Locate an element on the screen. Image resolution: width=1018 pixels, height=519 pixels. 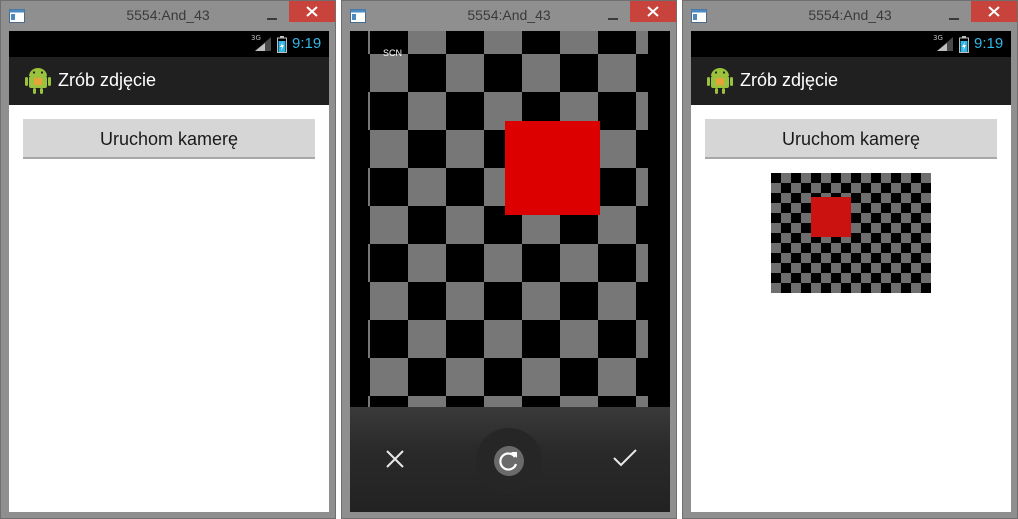
captured-photo is located at coordinates (851, 233).